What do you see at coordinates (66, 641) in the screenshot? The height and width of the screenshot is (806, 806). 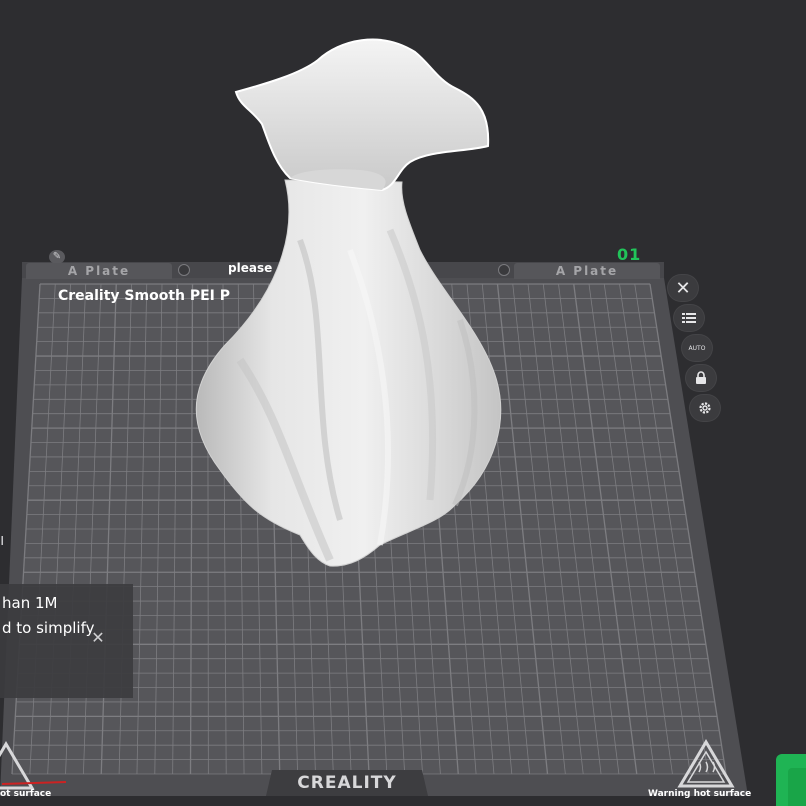 I see `notification-toast: han 1M d to simplify ✕` at bounding box center [66, 641].